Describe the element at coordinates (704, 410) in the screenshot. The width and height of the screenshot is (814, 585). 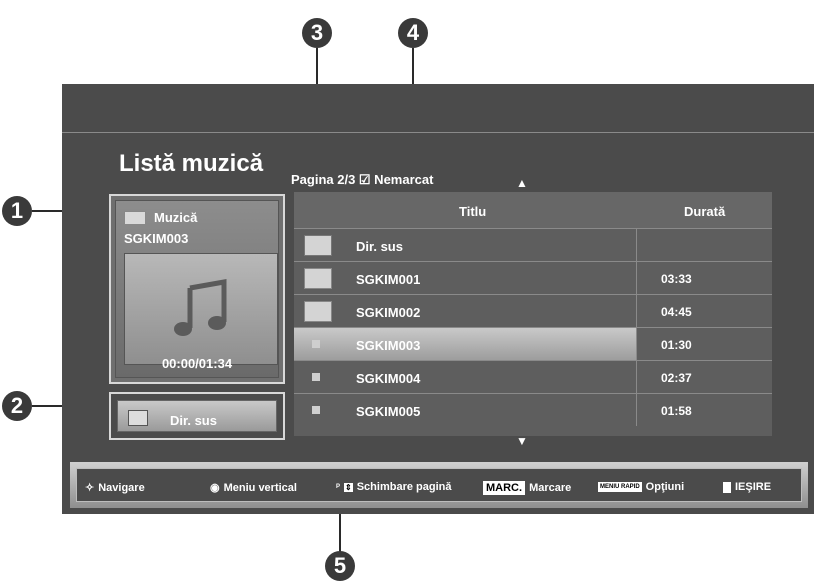
I see `duration-cell: 01:58` at that location.